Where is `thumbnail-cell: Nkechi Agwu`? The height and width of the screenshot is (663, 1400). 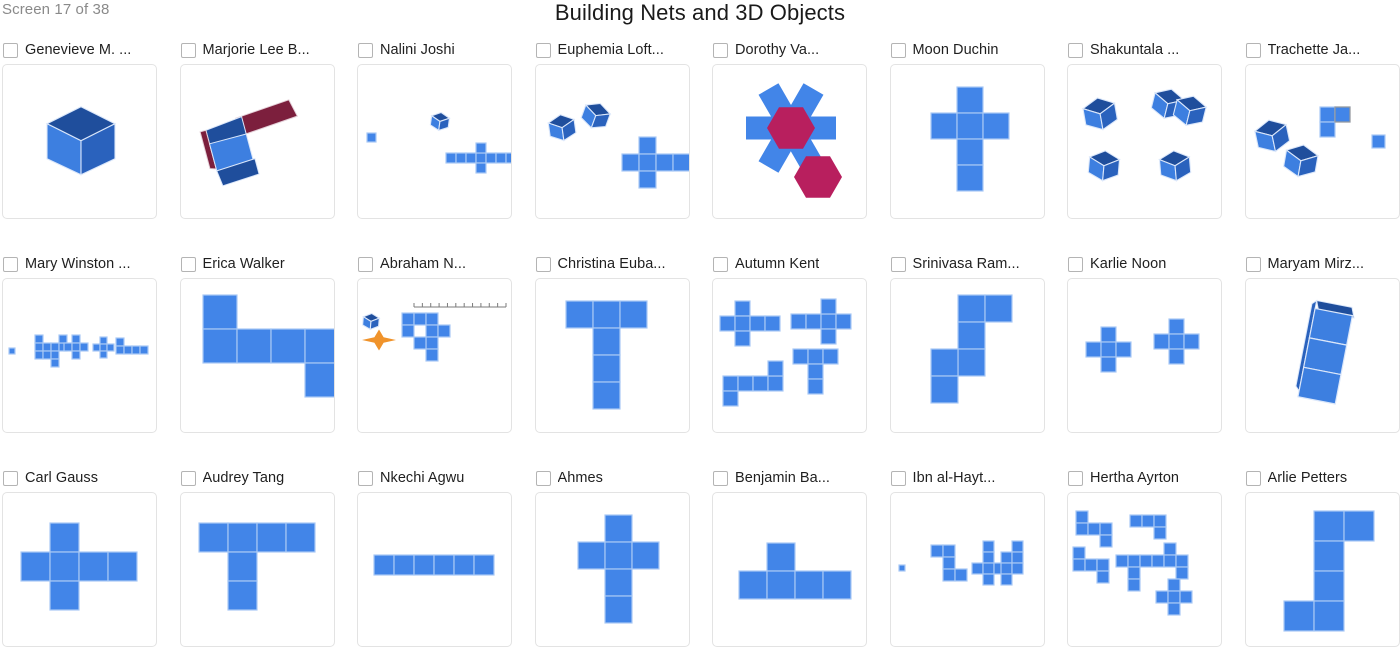
thumbnail-cell: Nkechi Agwu is located at coordinates (444, 563).